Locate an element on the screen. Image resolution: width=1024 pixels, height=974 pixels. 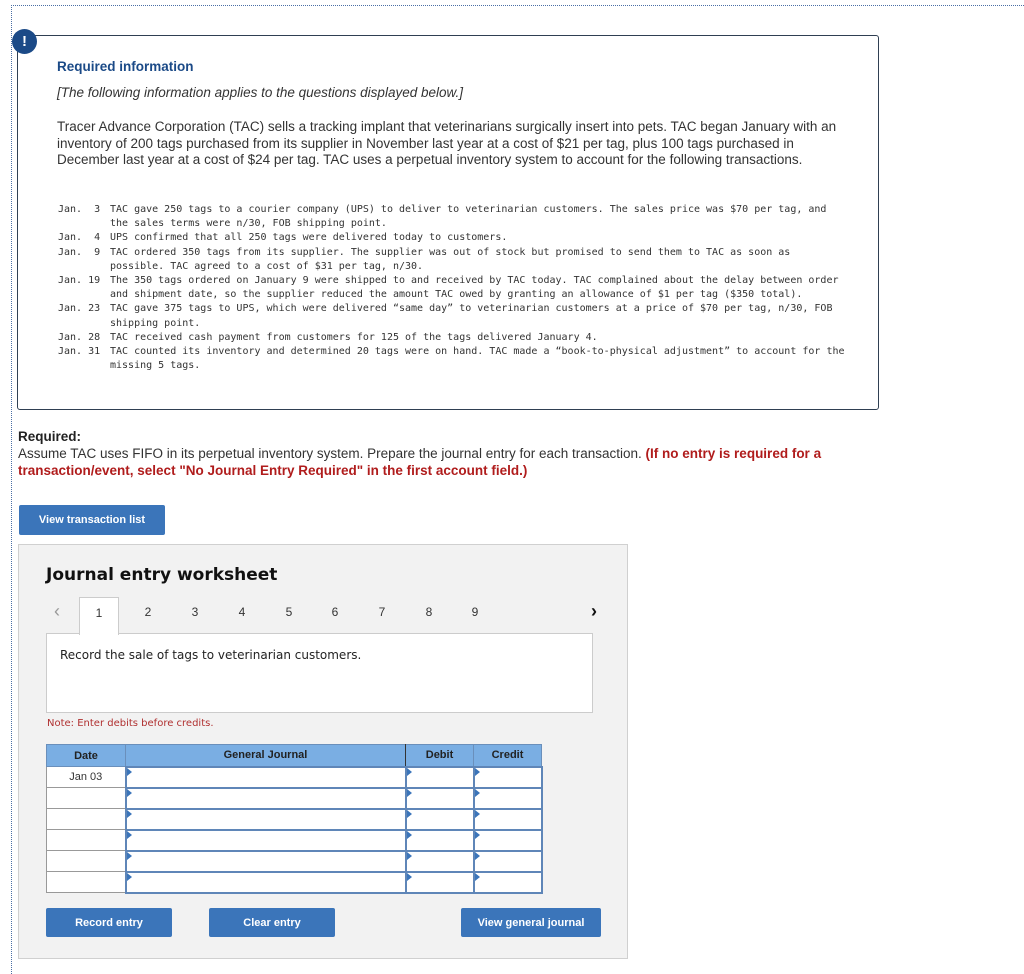
column-header-general-journal: General Journal is located at coordinates (265, 755).